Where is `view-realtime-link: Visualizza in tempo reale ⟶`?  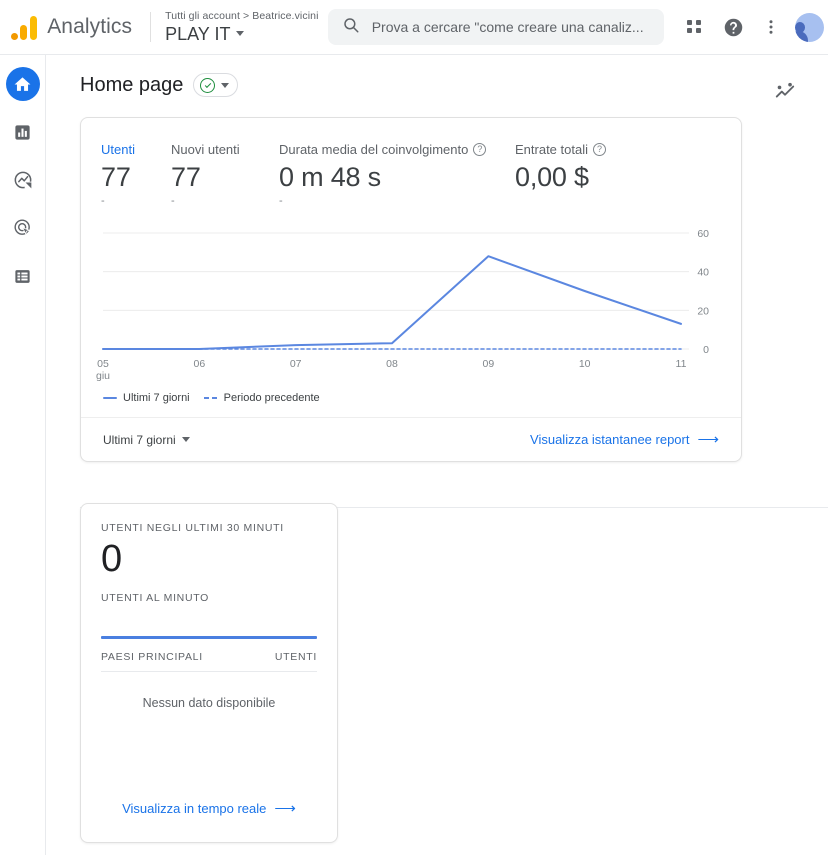 view-realtime-link: Visualizza in tempo reale ⟶ is located at coordinates (209, 808).